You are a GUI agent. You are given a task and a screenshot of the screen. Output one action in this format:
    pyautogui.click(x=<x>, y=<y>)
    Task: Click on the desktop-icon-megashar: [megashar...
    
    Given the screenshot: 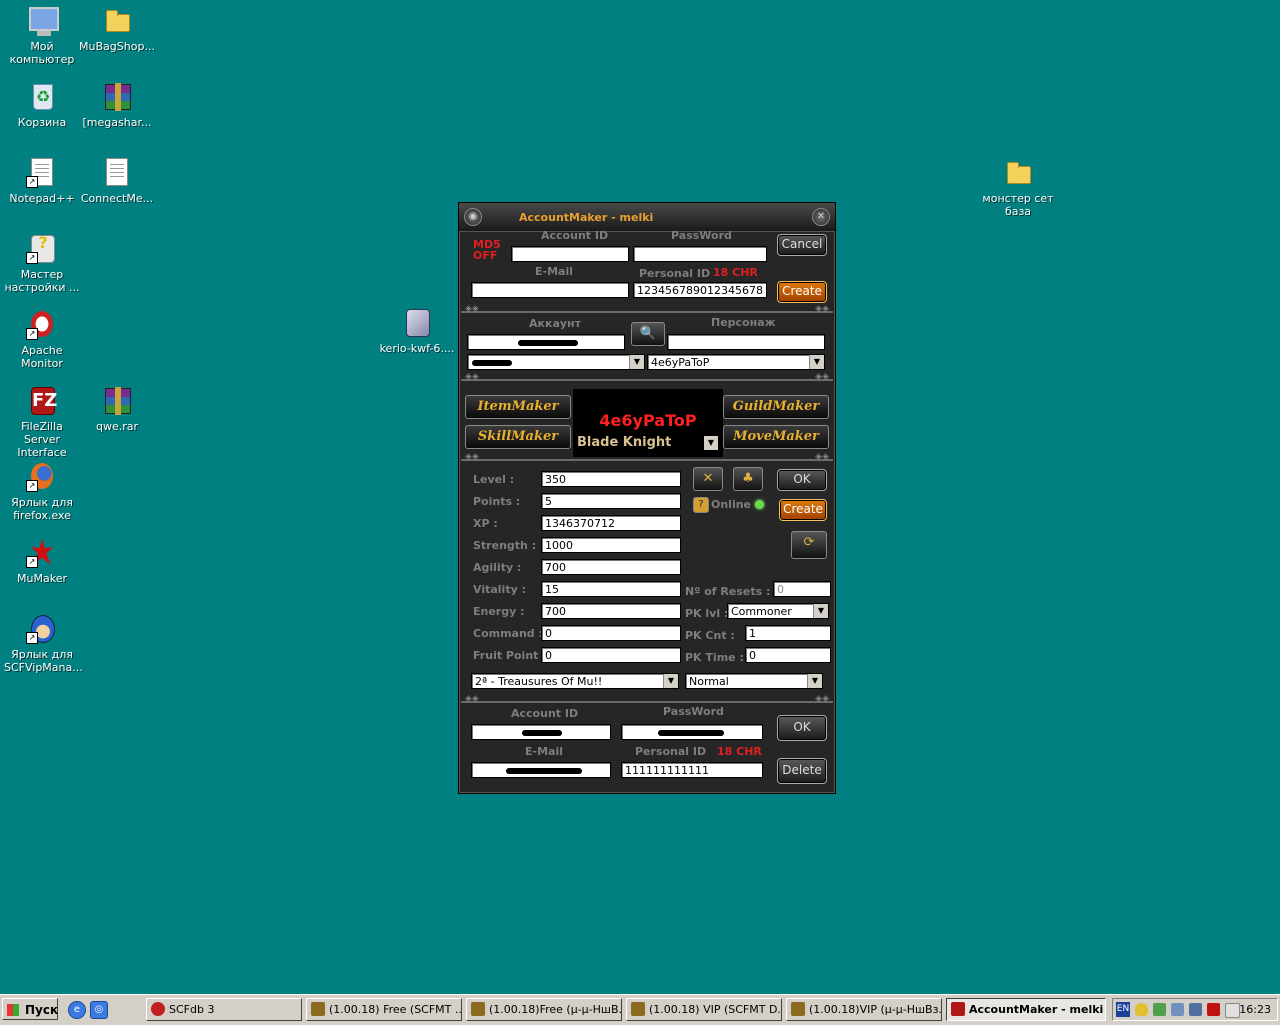 What is the action you would take?
    pyautogui.click(x=117, y=104)
    